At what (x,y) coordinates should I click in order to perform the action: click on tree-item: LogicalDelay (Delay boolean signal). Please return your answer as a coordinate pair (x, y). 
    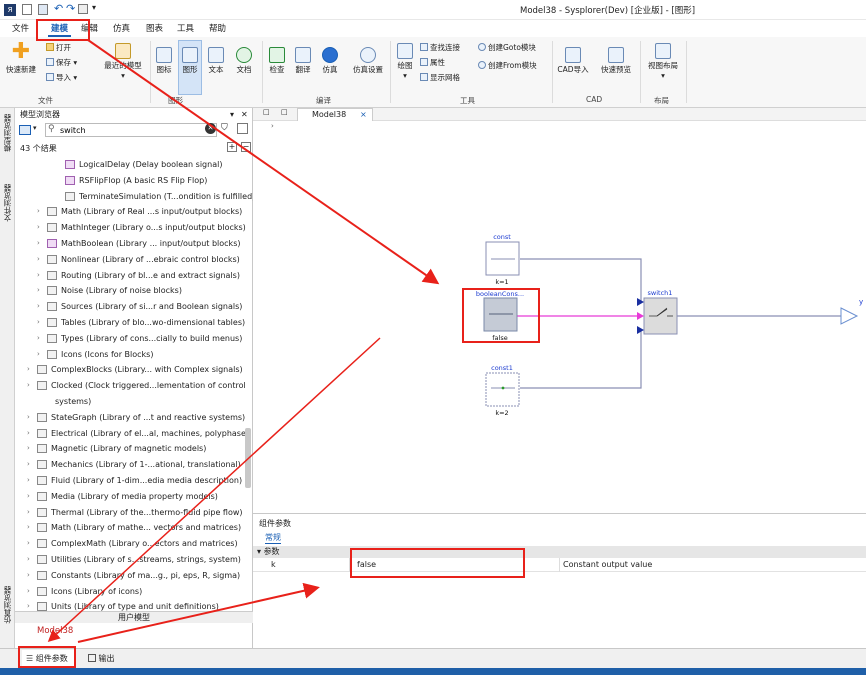
    Looking at the image, I should click on (134, 164).